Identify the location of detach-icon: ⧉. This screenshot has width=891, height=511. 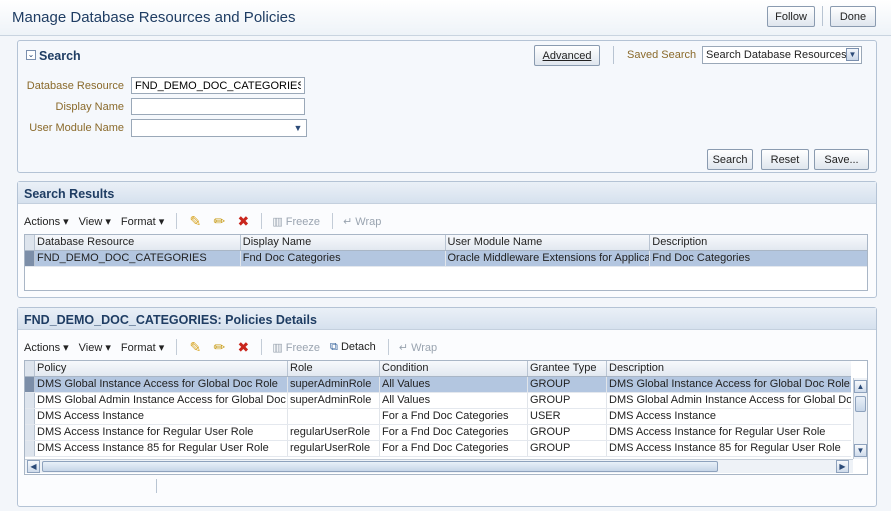
(334, 346).